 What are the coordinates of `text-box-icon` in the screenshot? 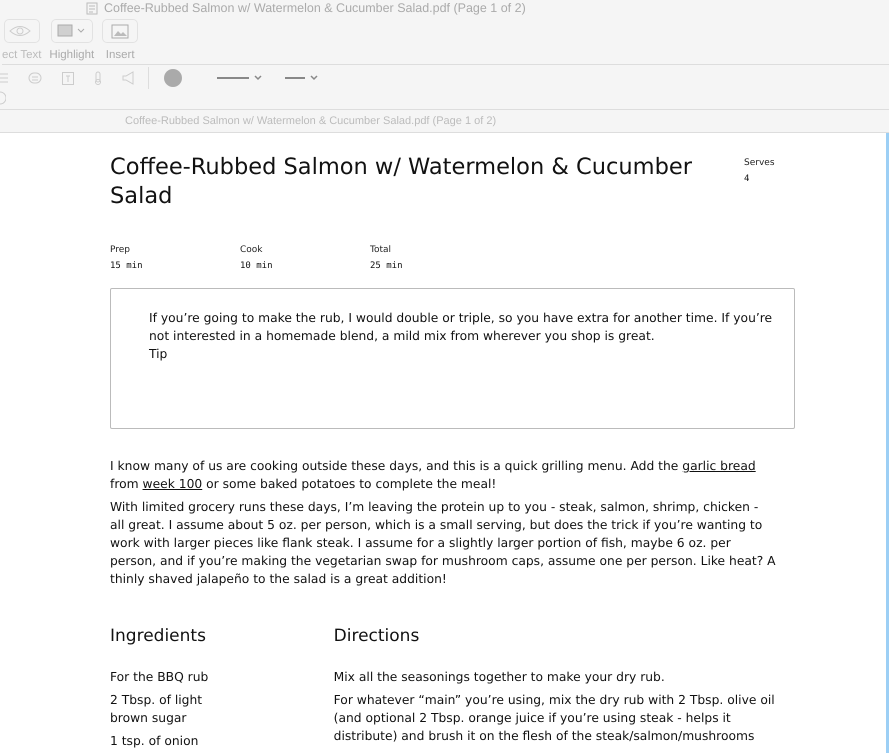 It's located at (68, 78).